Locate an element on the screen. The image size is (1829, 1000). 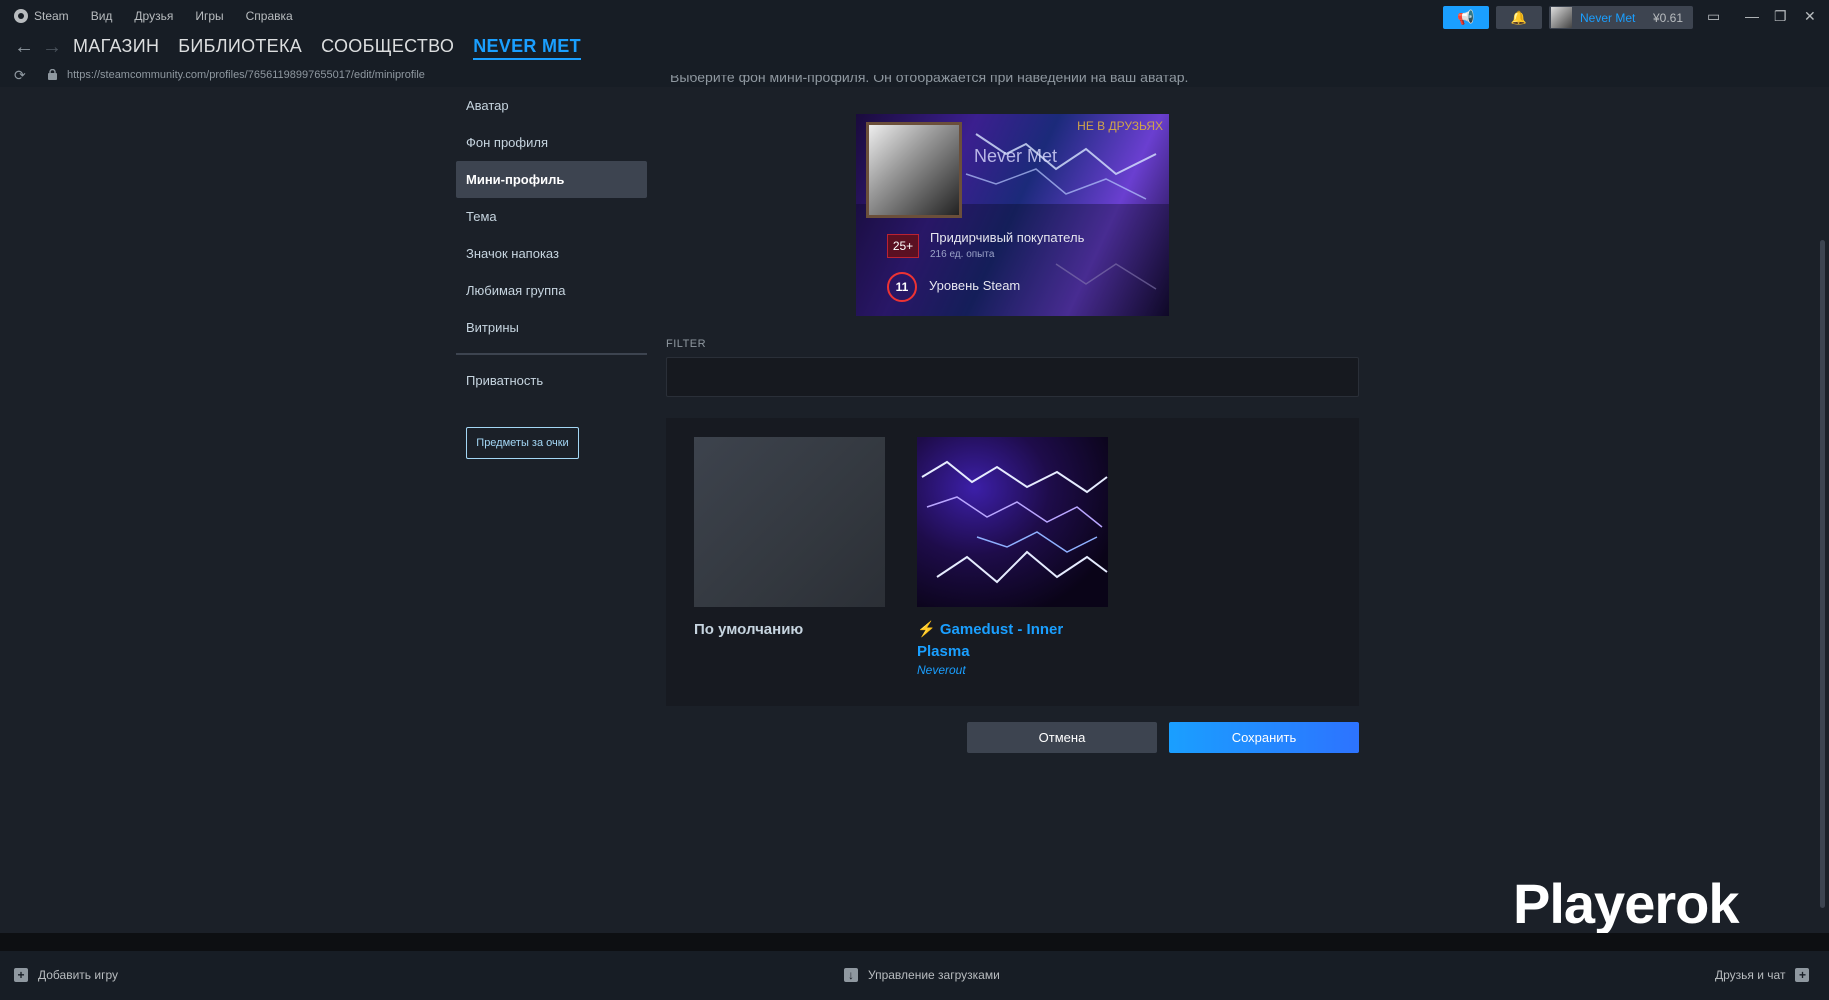
add-game-label: Добавить игру is located at coordinates (78, 975).